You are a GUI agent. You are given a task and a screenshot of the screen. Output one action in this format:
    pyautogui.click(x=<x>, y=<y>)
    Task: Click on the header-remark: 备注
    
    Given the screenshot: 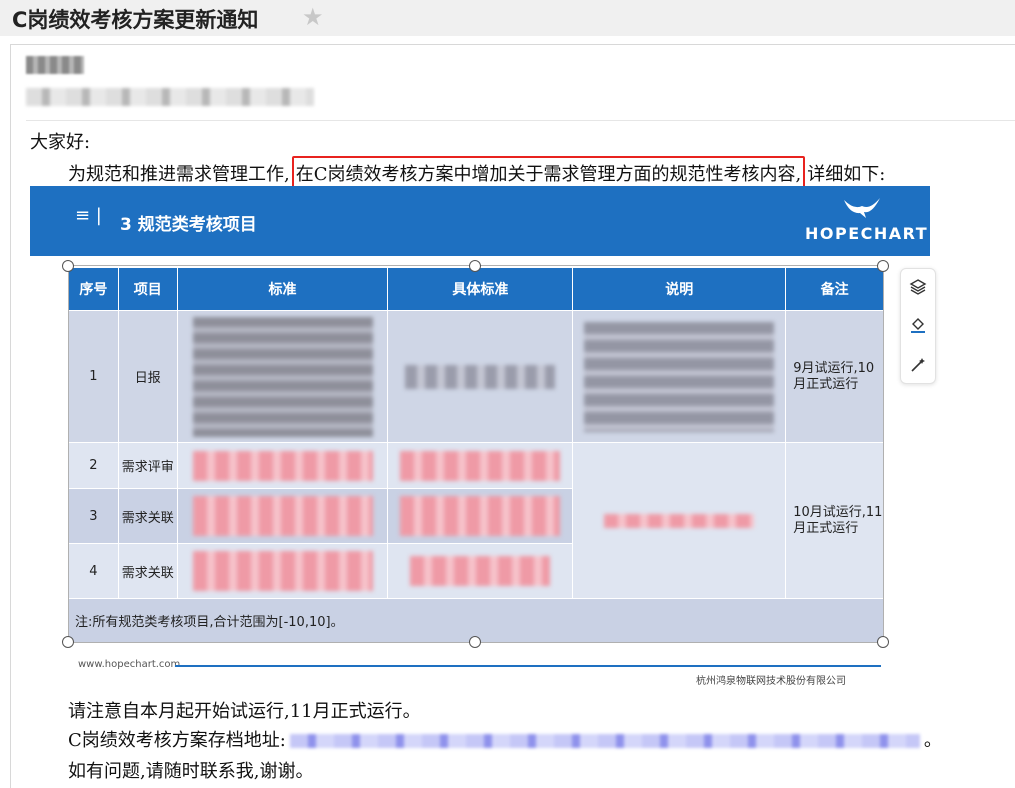 What is the action you would take?
    pyautogui.click(x=834, y=289)
    